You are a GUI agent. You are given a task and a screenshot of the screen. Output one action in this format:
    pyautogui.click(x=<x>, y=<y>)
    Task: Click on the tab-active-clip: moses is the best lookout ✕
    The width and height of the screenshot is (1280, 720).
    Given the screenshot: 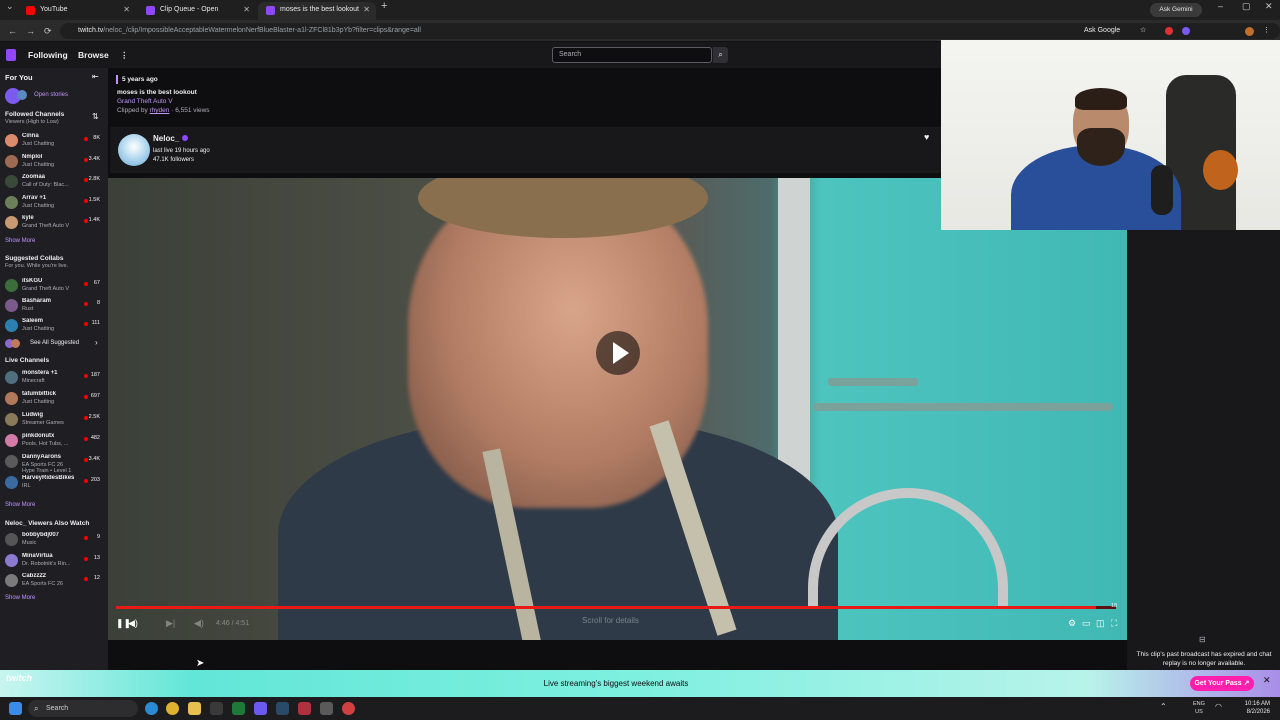 What is the action you would take?
    pyautogui.click(x=317, y=11)
    